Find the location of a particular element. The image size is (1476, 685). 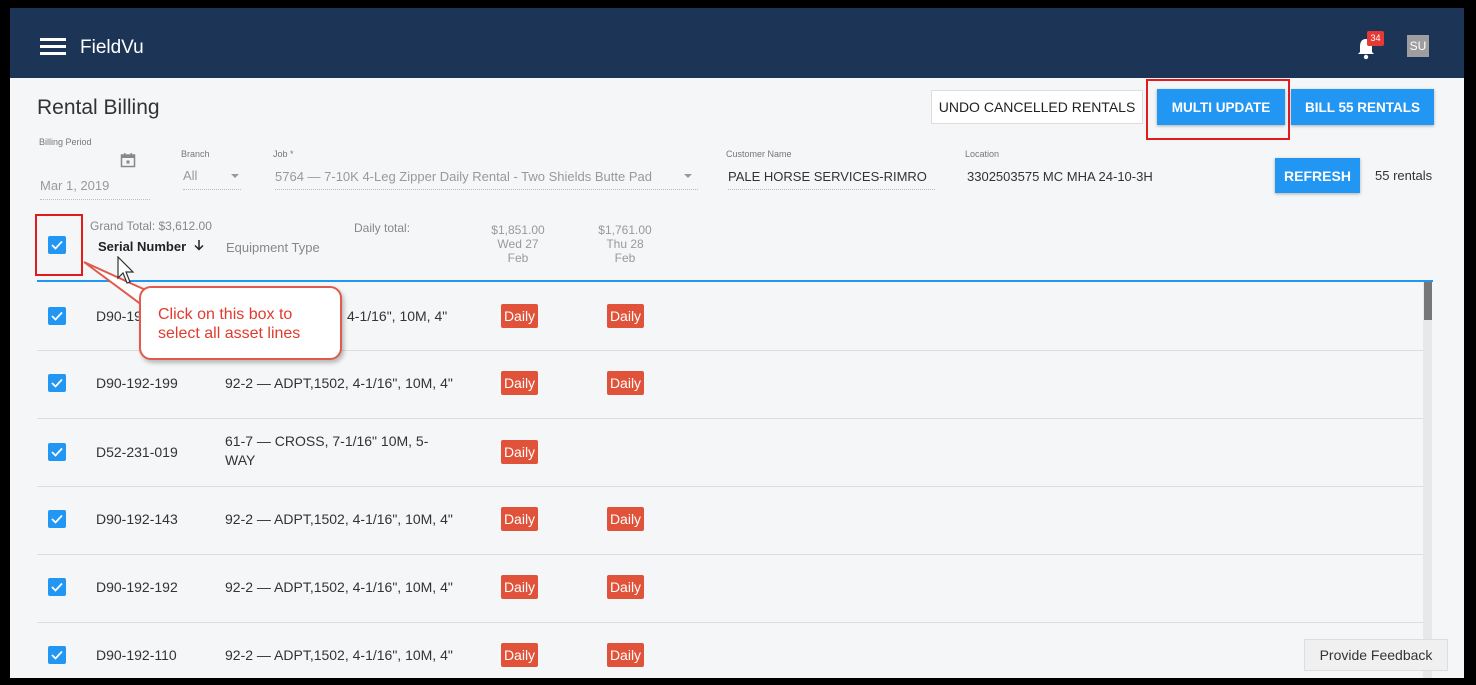

undo-cancelled-rentals-button: UNDO CANCELLED RENTALS is located at coordinates (1037, 107).